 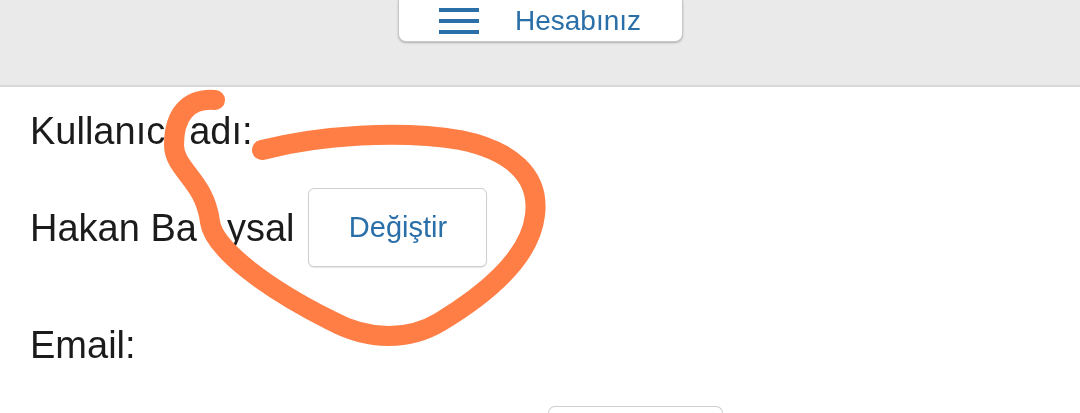 What do you see at coordinates (260, 228) in the screenshot?
I see `field-value: ysal` at bounding box center [260, 228].